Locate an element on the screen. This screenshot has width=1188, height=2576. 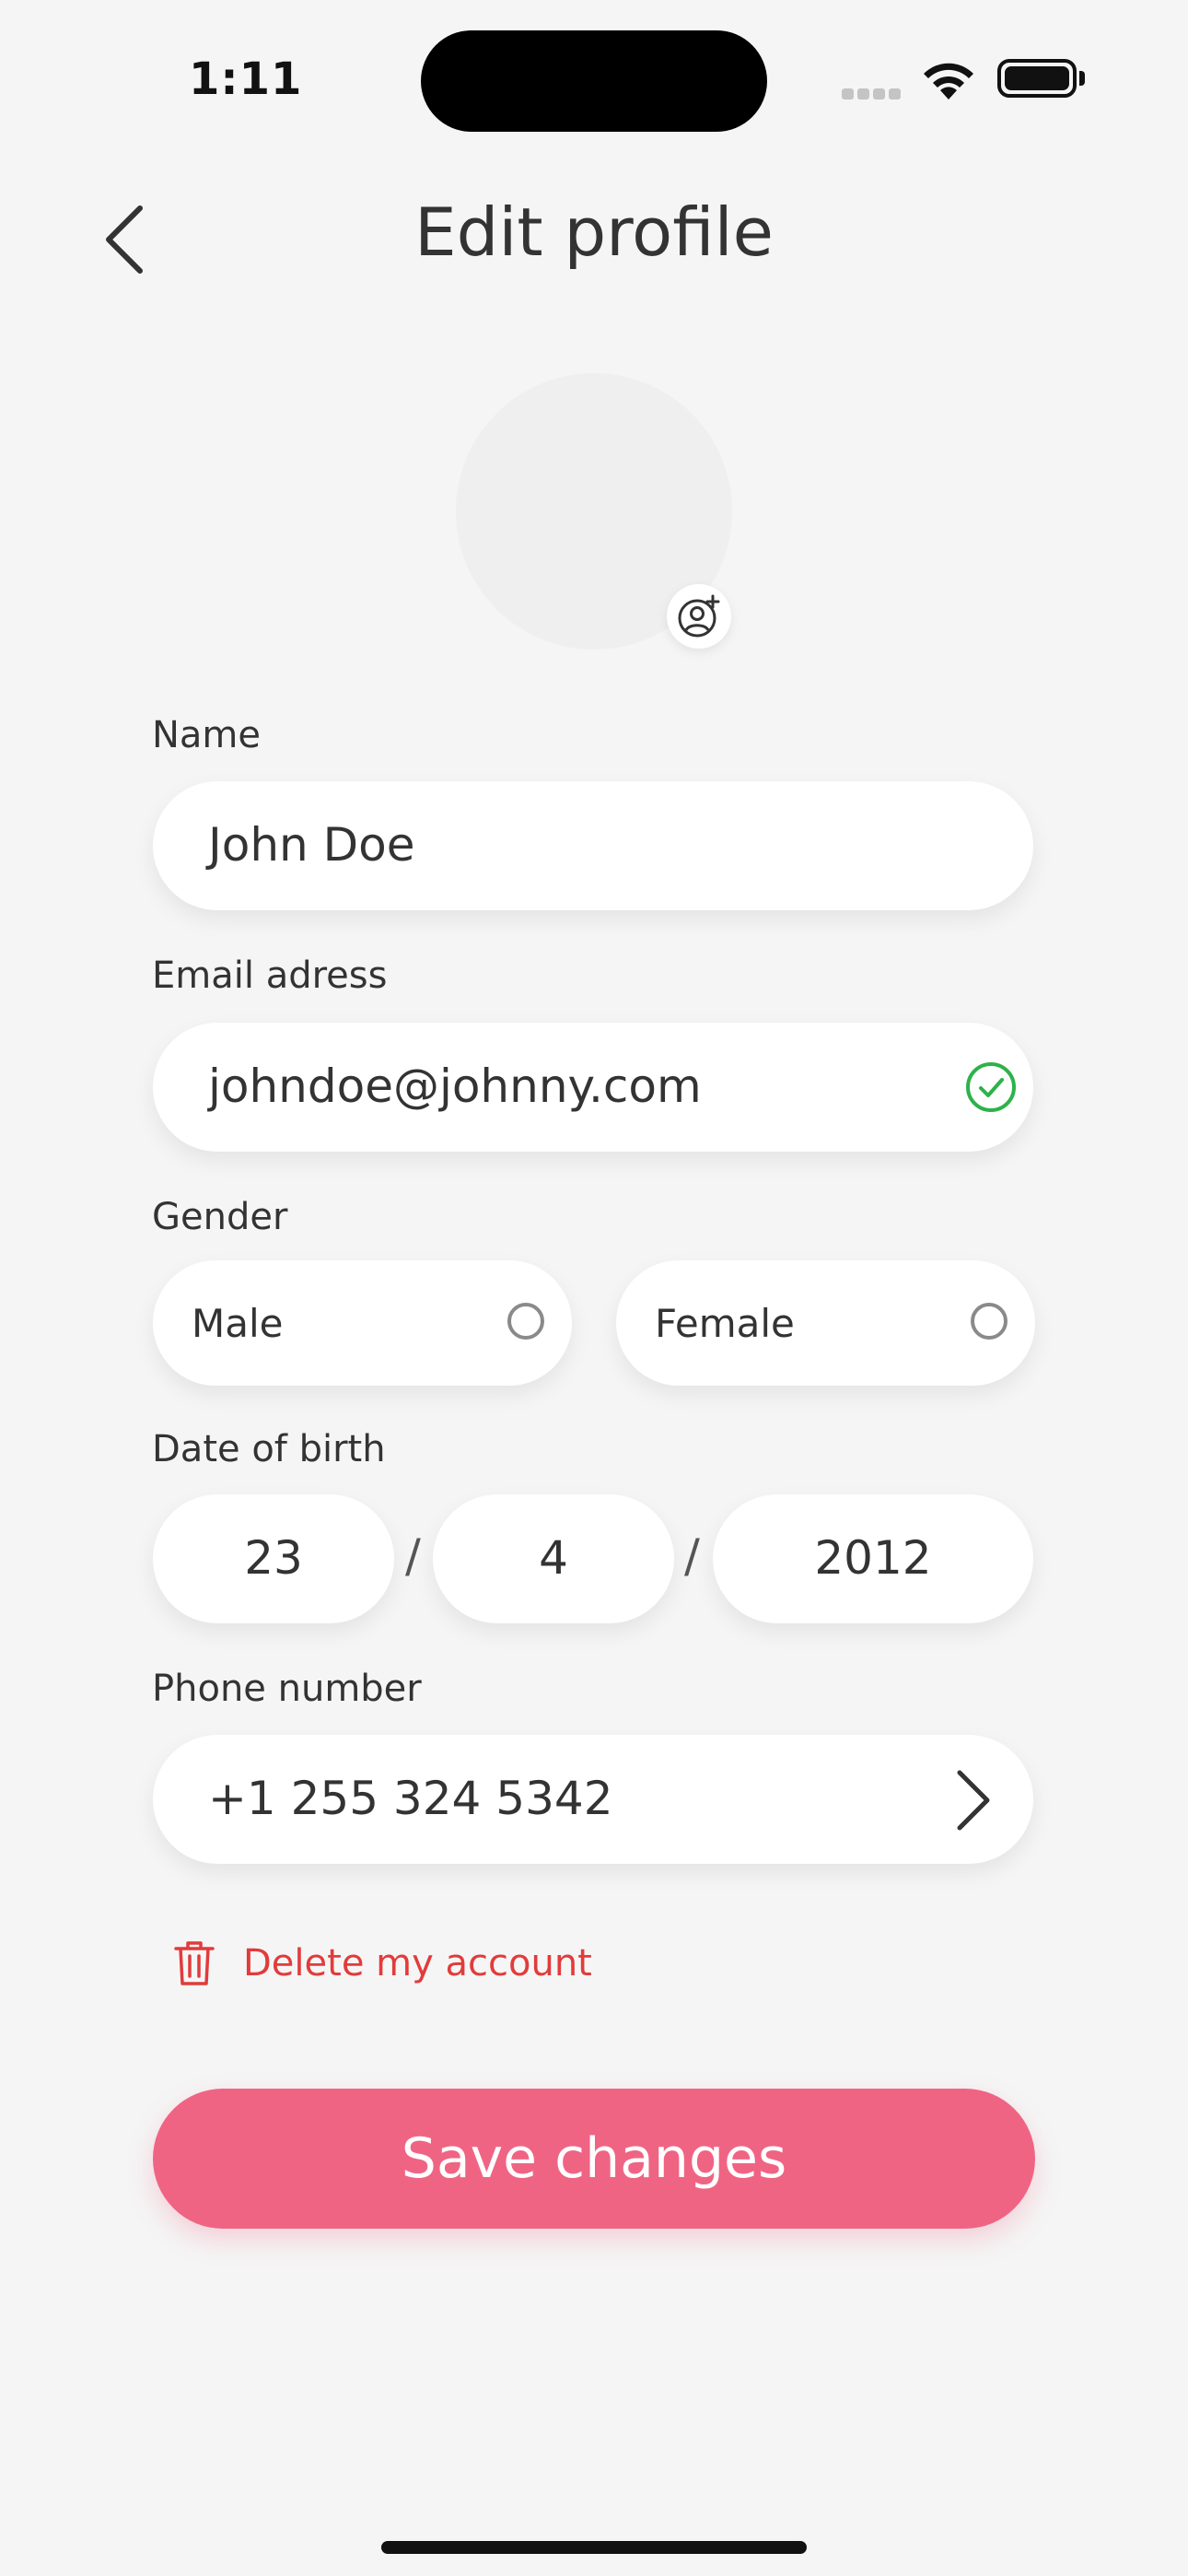
add-photo-icon is located at coordinates (699, 616).